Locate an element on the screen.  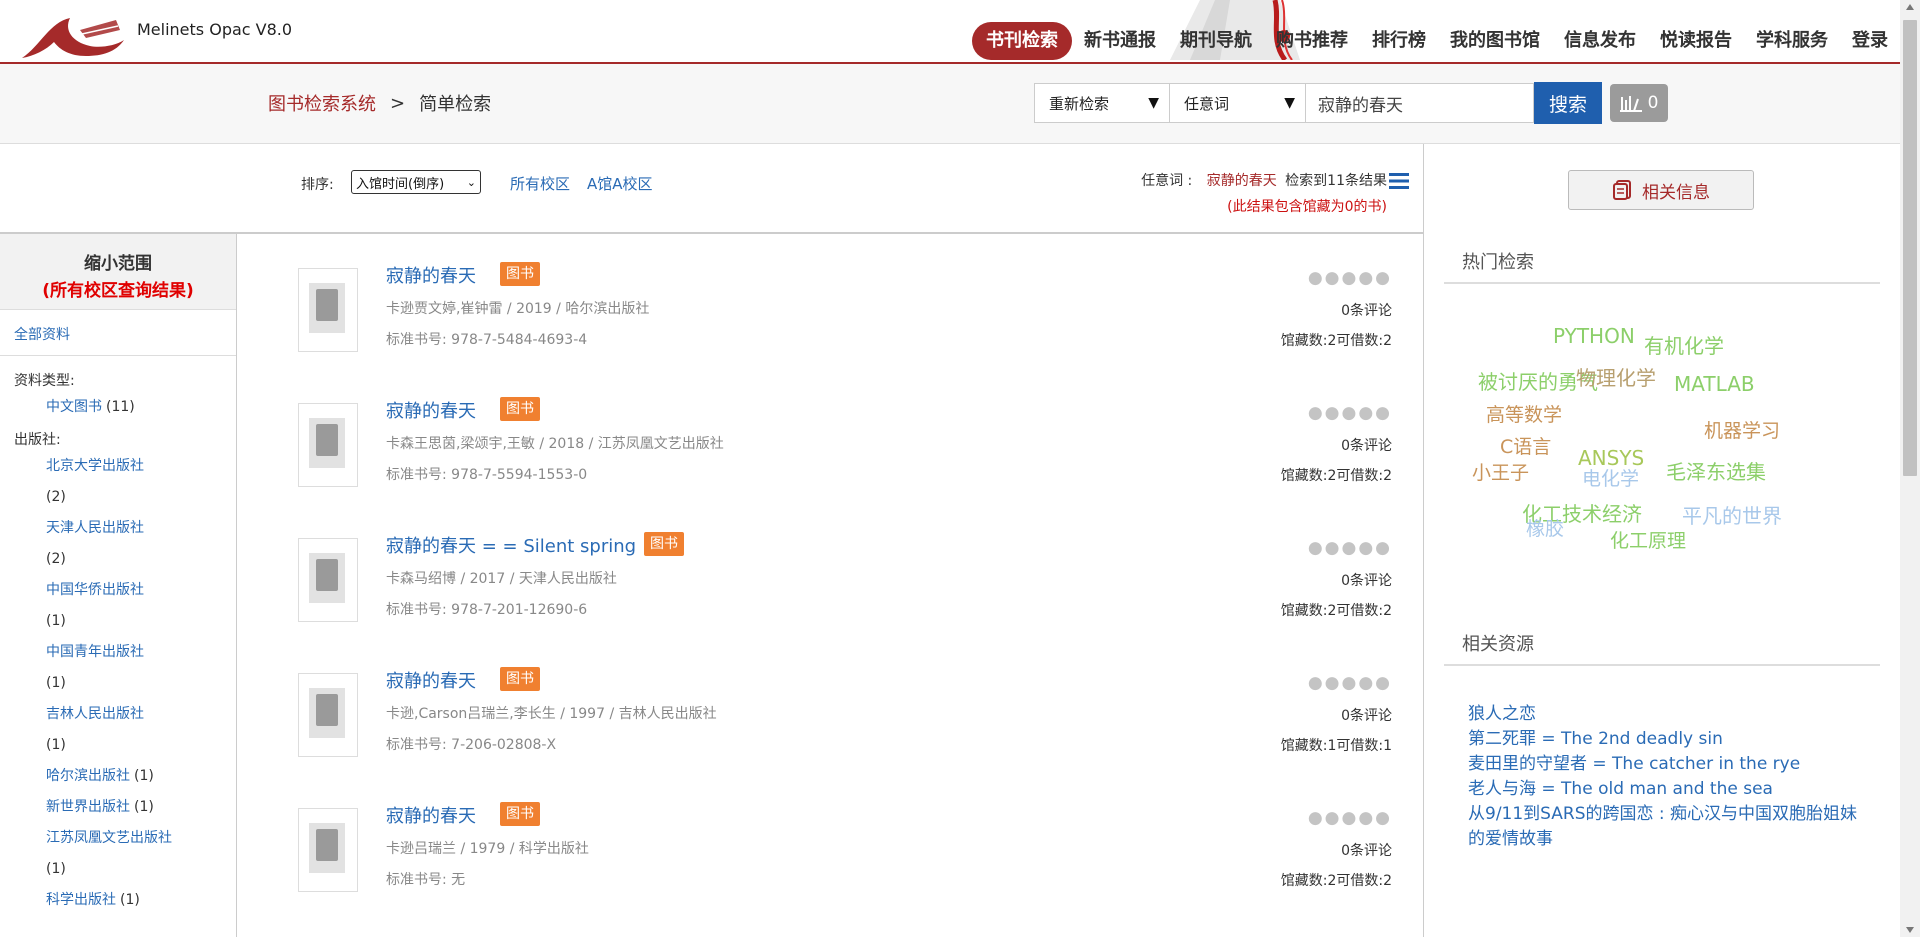
nav-item-book-search: 书刊检索 is located at coordinates (1022, 41).